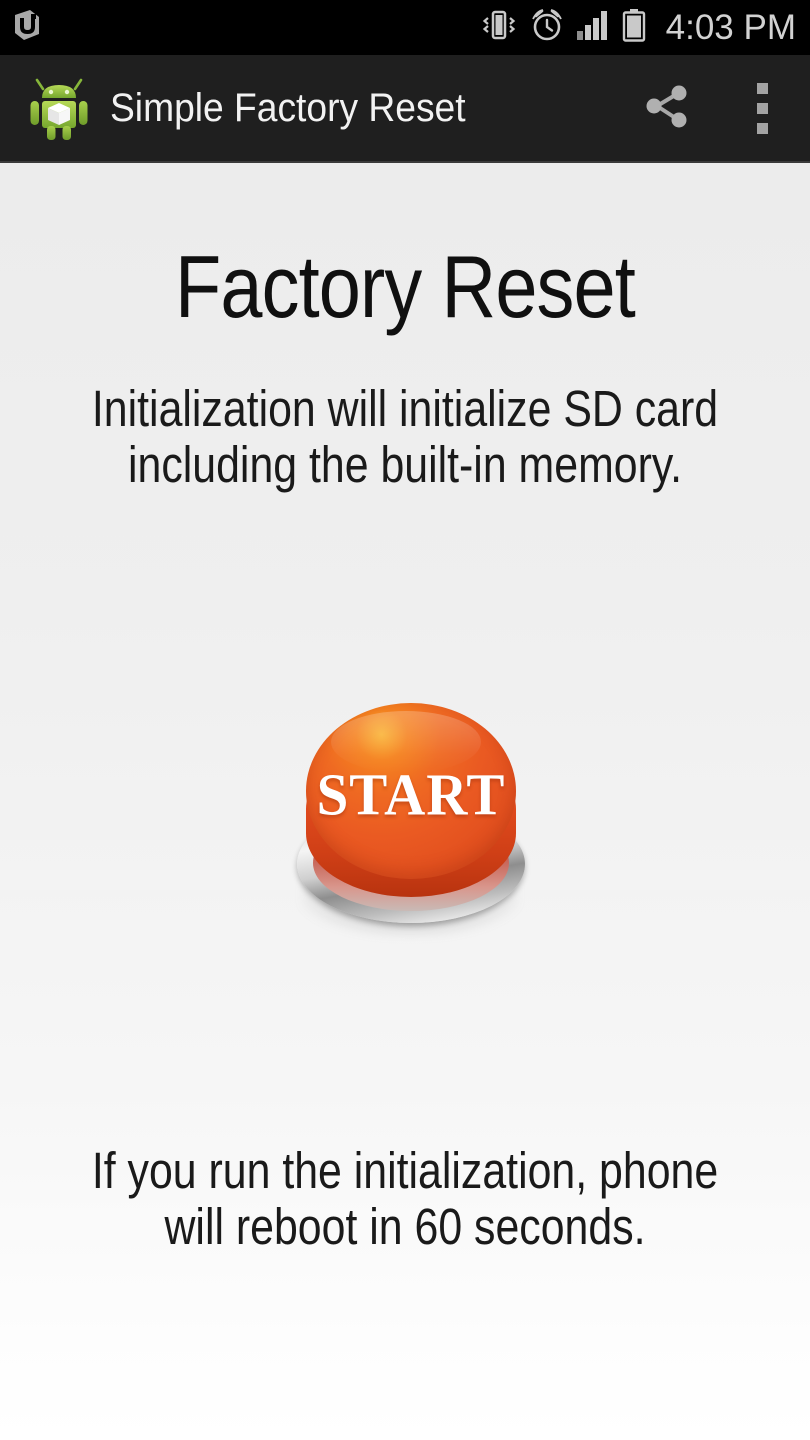  What do you see at coordinates (405, 408) in the screenshot?
I see `description-top-line-1: Initialization will initialize SD card` at bounding box center [405, 408].